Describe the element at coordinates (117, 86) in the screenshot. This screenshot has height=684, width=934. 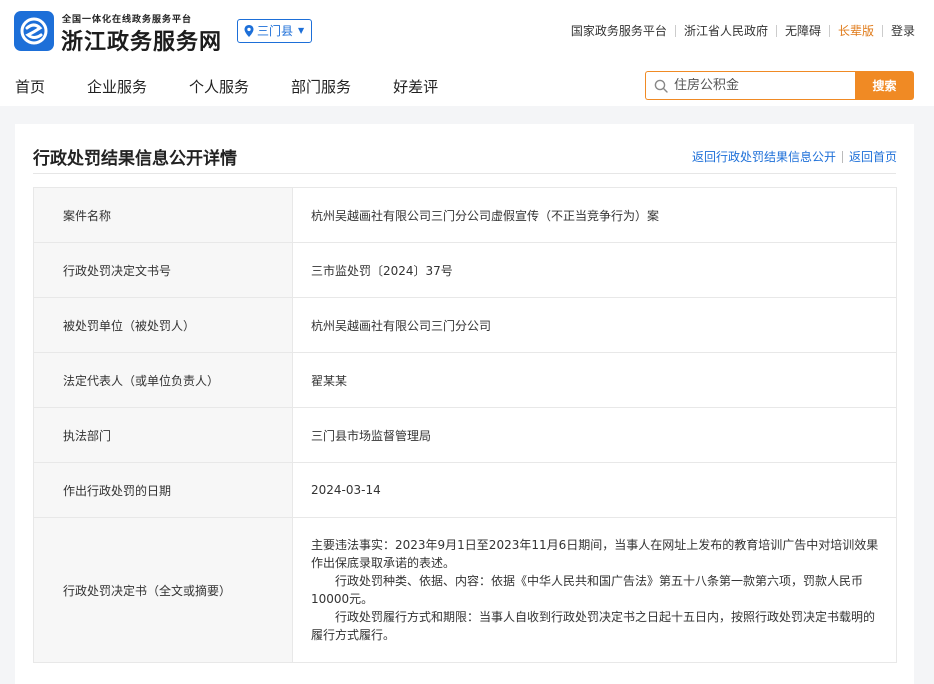
I see `nav-item-enterprise: 企业服务` at that location.